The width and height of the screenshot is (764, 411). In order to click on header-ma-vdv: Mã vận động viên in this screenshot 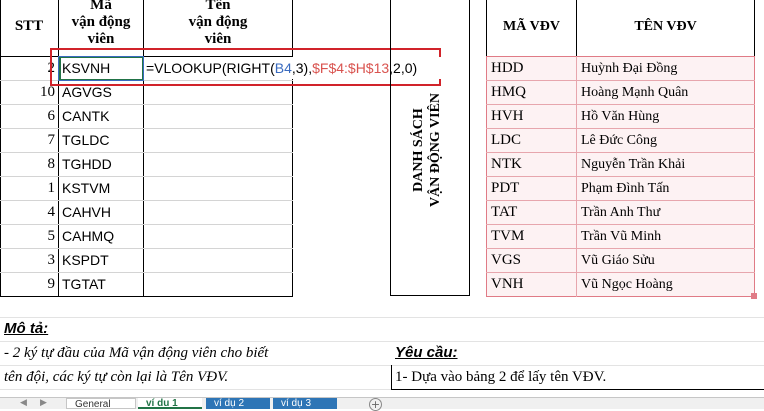, I will do `click(101, 27)`.